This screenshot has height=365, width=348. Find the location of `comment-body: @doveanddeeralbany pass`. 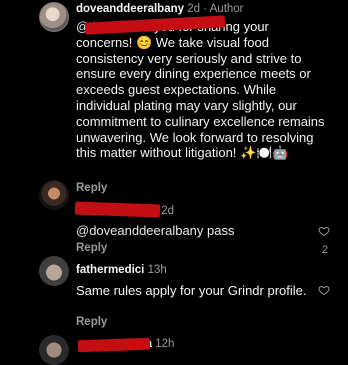

comment-body: @doveanddeeralbany pass is located at coordinates (201, 231).